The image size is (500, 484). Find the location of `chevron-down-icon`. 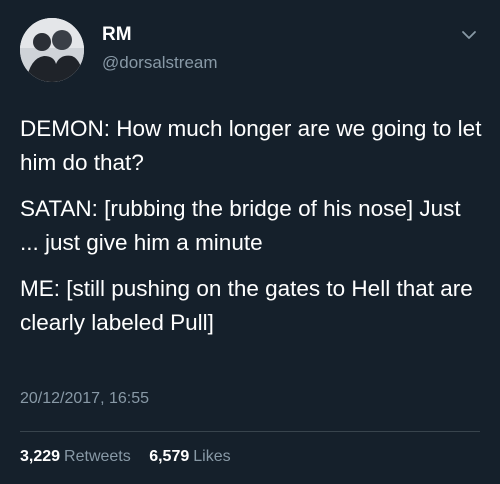

chevron-down-icon is located at coordinates (469, 35).